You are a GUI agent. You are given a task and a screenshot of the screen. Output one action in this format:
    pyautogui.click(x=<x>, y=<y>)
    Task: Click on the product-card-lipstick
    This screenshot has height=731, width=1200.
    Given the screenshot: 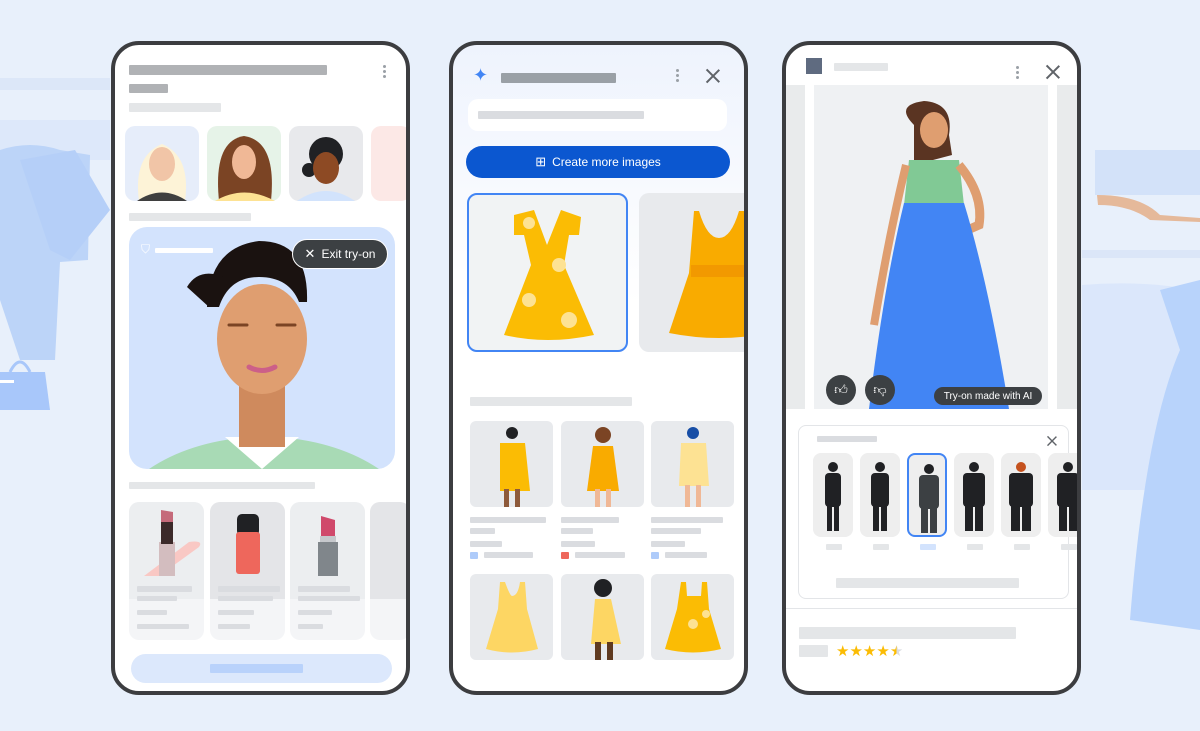 What is the action you would take?
    pyautogui.click(x=166, y=571)
    